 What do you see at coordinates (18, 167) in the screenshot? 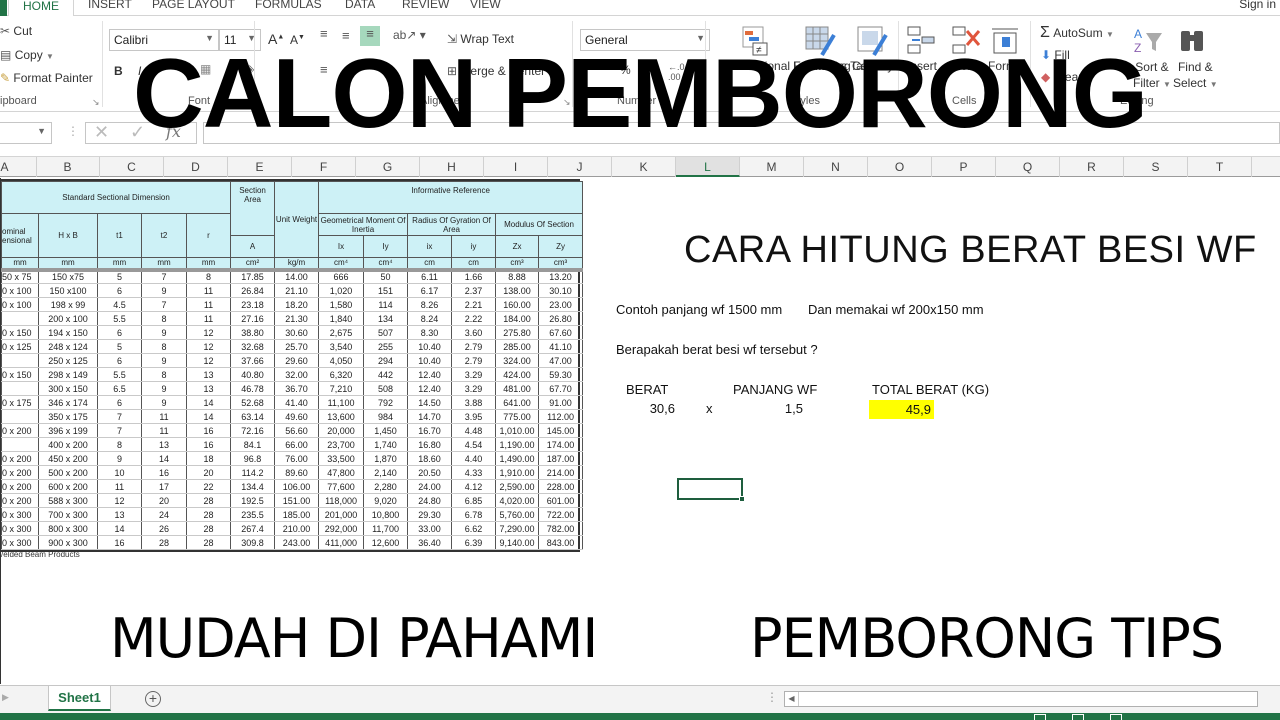
I see `column-header-a: A` at bounding box center [18, 167].